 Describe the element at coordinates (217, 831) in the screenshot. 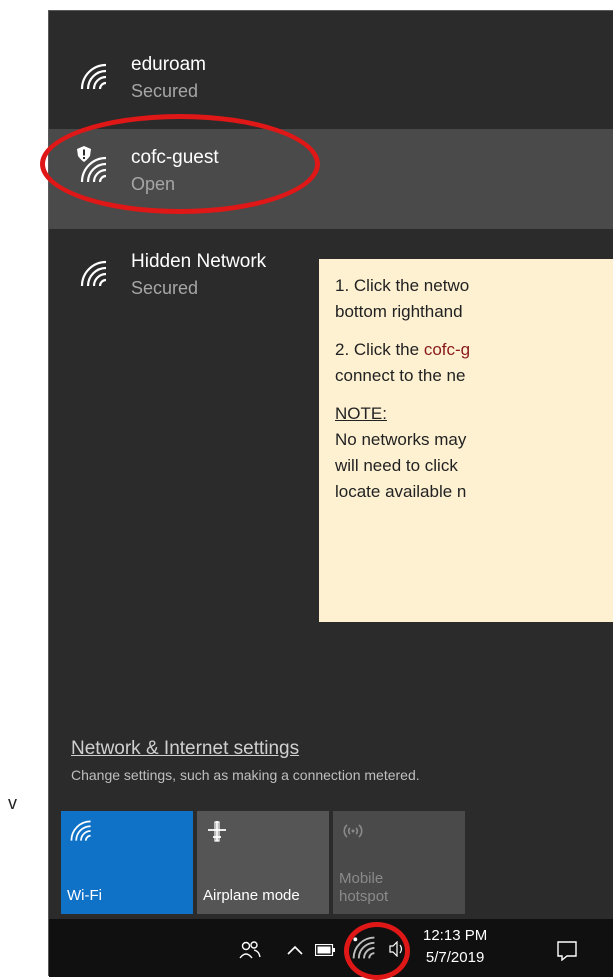

I see `airplane-icon` at that location.